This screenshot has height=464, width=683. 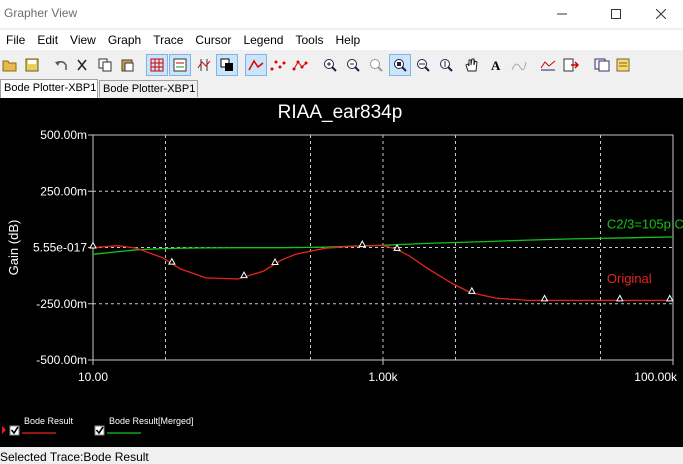 I want to click on zoom-area-icon, so click(x=376, y=65).